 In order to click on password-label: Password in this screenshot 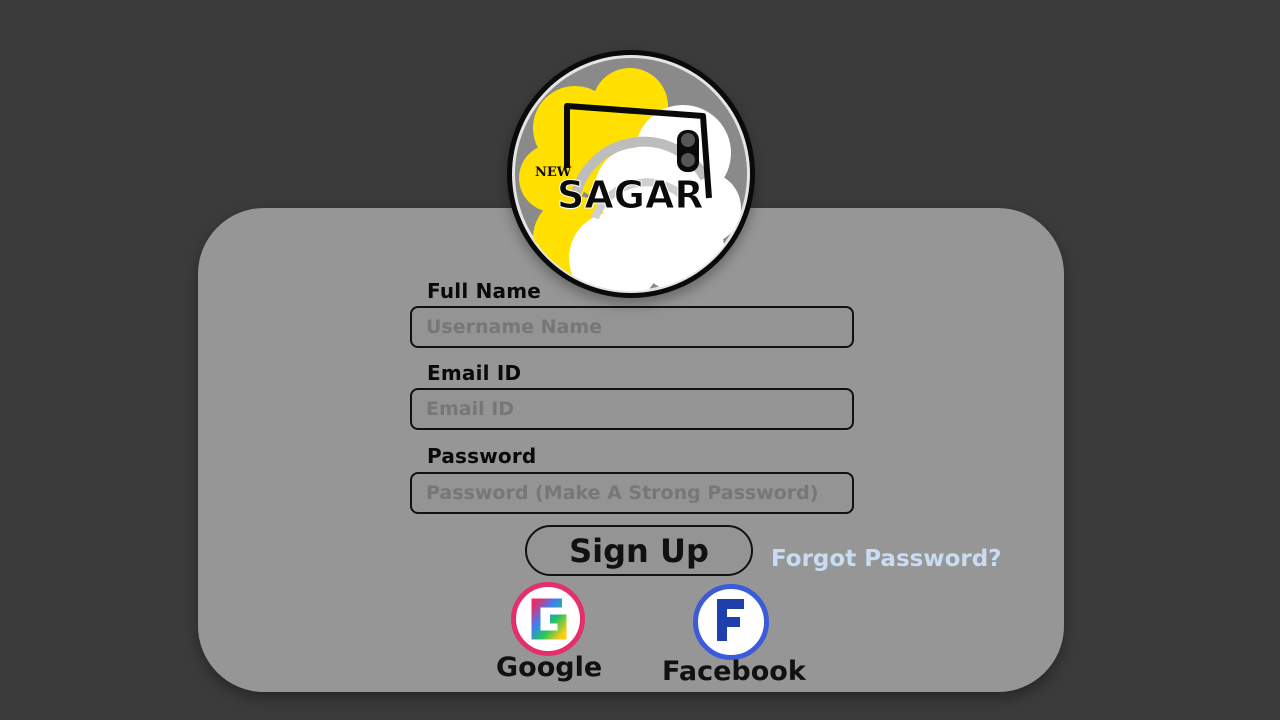, I will do `click(482, 456)`.